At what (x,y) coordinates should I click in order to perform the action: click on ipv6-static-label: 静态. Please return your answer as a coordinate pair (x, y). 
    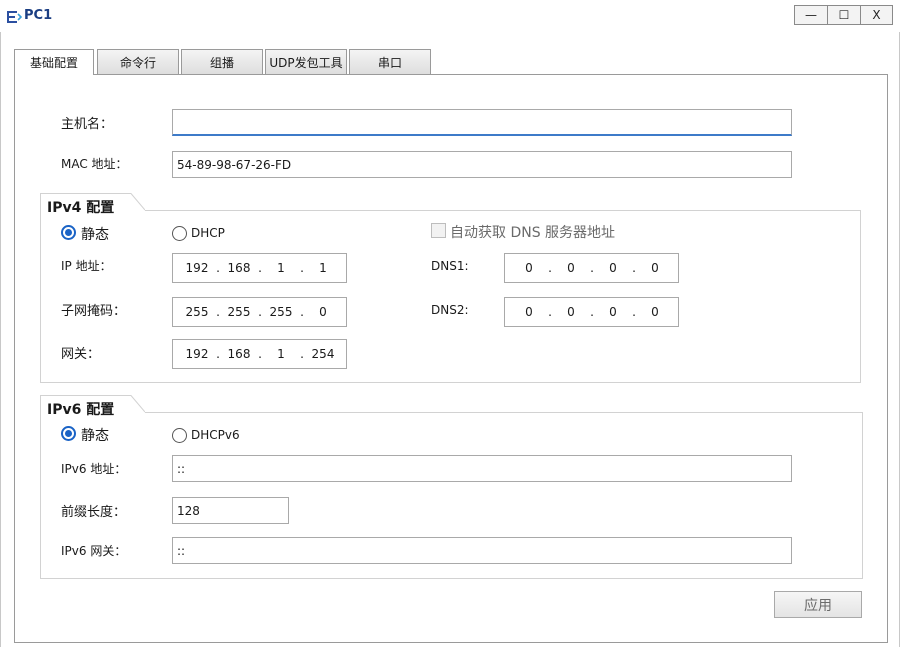
    Looking at the image, I should click on (95, 436).